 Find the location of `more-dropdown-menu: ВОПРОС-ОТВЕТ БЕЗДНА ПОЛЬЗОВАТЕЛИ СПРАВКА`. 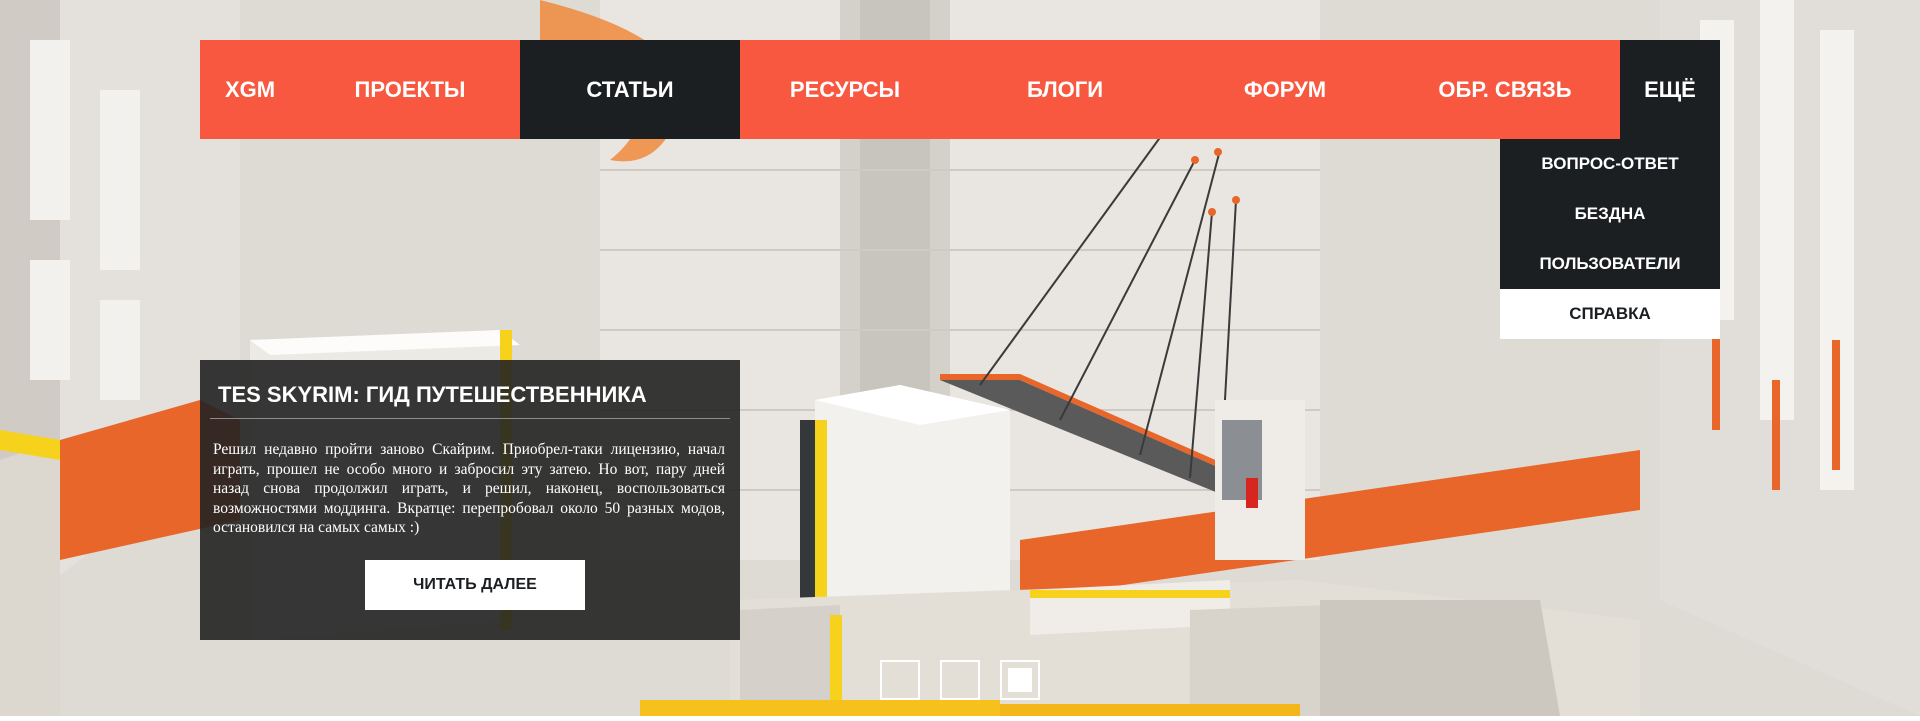

more-dropdown-menu: ВОПРОС-ОТВЕТ БЕЗДНА ПОЛЬЗОВАТЕЛИ СПРАВКА is located at coordinates (1610, 239).